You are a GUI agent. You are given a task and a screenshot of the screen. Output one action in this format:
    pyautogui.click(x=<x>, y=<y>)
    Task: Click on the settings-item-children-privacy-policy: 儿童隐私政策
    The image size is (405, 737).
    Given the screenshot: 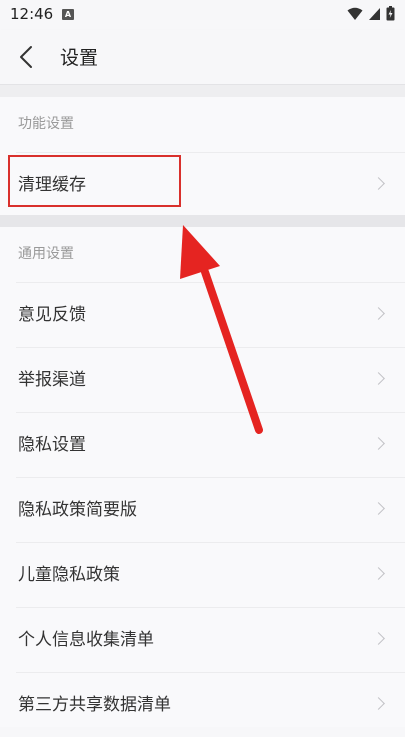 What is the action you would take?
    pyautogui.click(x=210, y=574)
    